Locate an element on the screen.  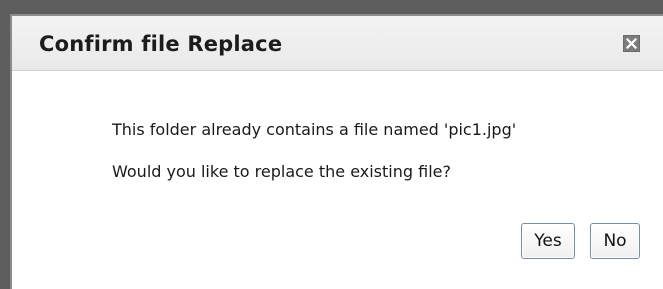
close-button is located at coordinates (631, 43).